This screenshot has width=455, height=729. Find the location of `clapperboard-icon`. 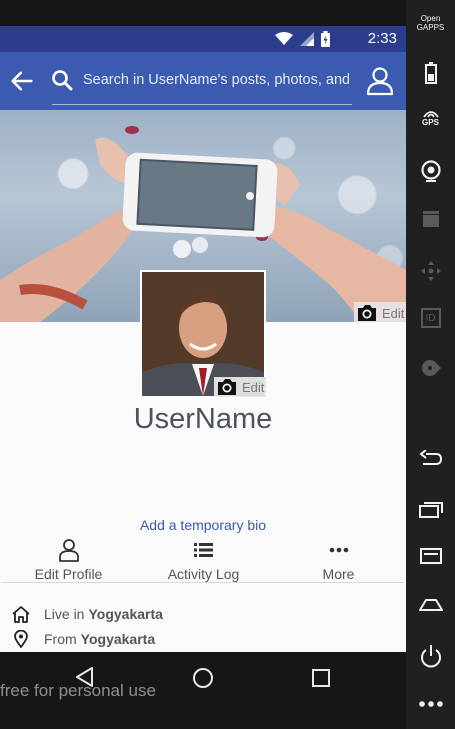

clapperboard-icon is located at coordinates (430, 219).